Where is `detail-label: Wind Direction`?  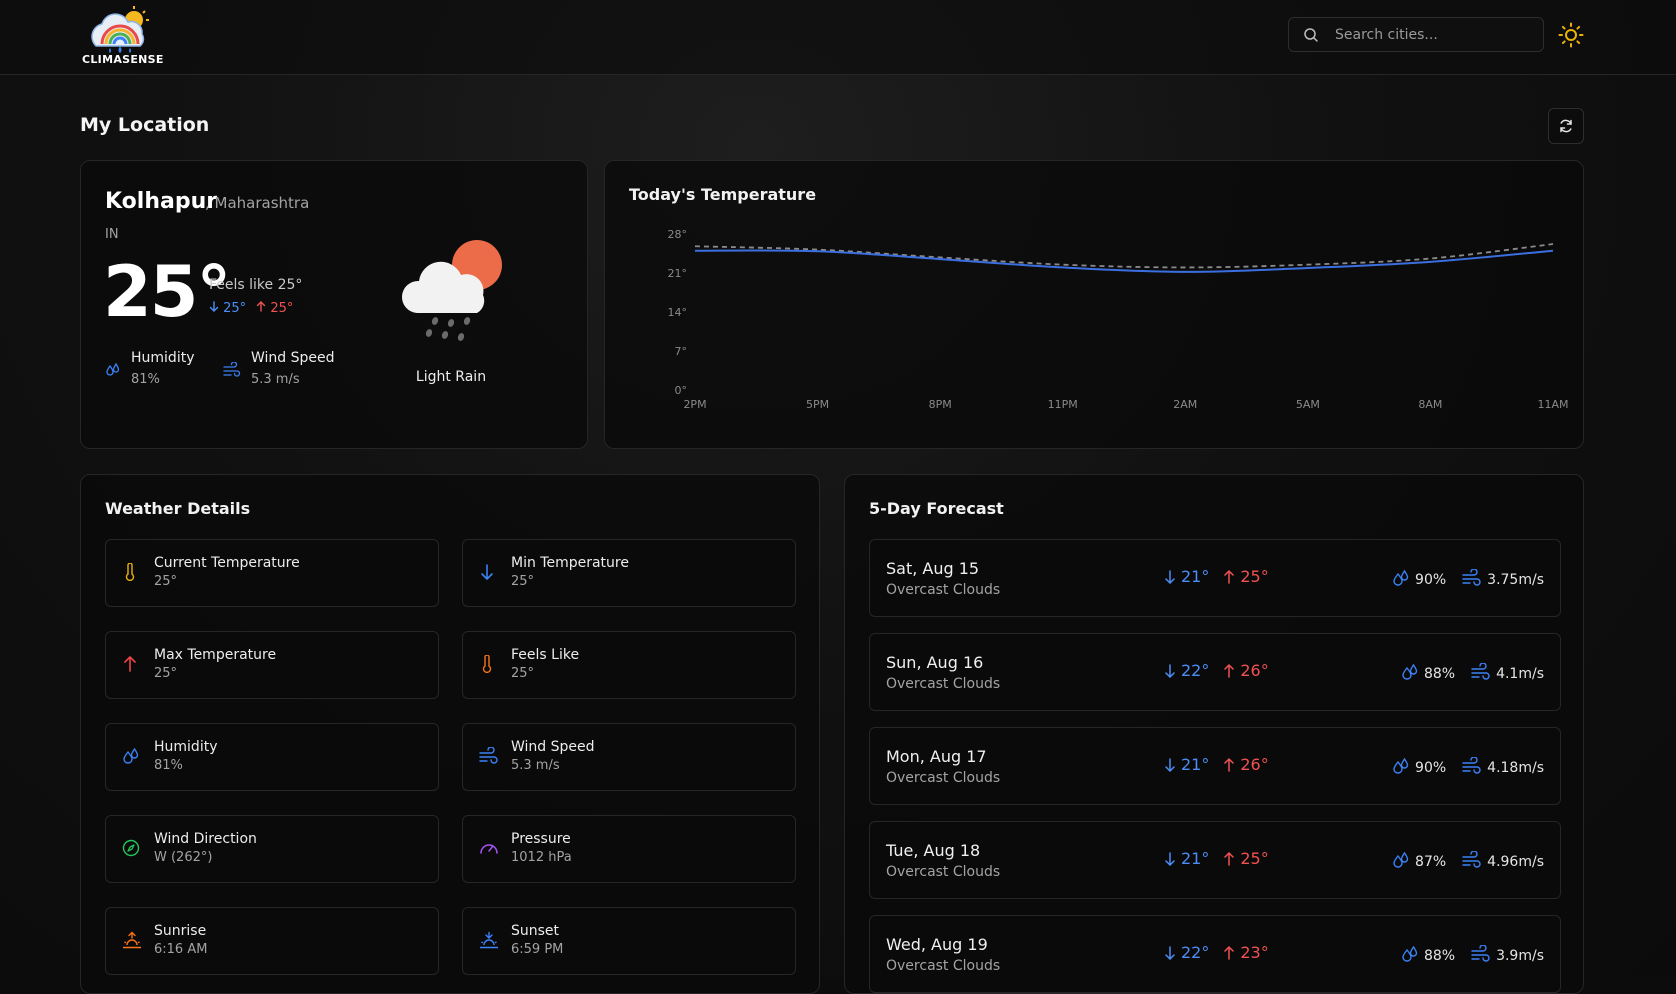
detail-label: Wind Direction is located at coordinates (205, 839).